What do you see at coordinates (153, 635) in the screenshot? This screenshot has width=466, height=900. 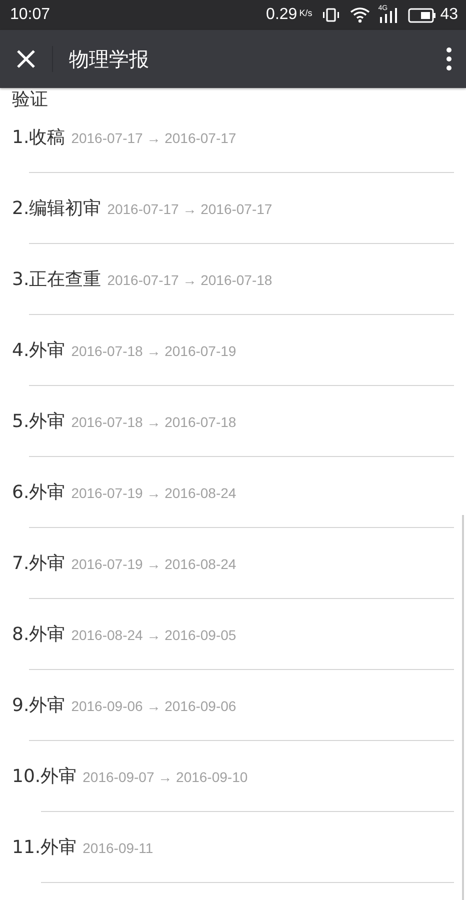 I see `step-dates: 2016-08-24 → 2016-09-05` at bounding box center [153, 635].